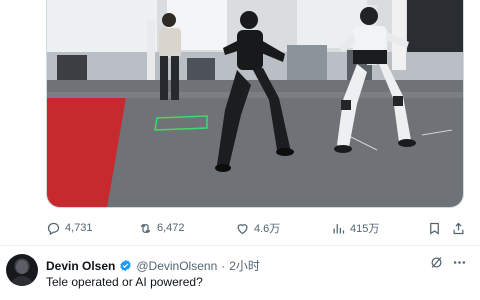  Describe the element at coordinates (126, 265) in the screenshot. I see `verified-badge-icon` at that location.